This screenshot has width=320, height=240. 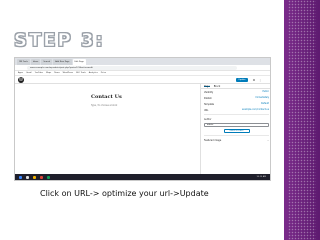 What do you see at coordinates (268, 140) in the screenshot?
I see `chevron-down-icon: ⌄` at bounding box center [268, 140].